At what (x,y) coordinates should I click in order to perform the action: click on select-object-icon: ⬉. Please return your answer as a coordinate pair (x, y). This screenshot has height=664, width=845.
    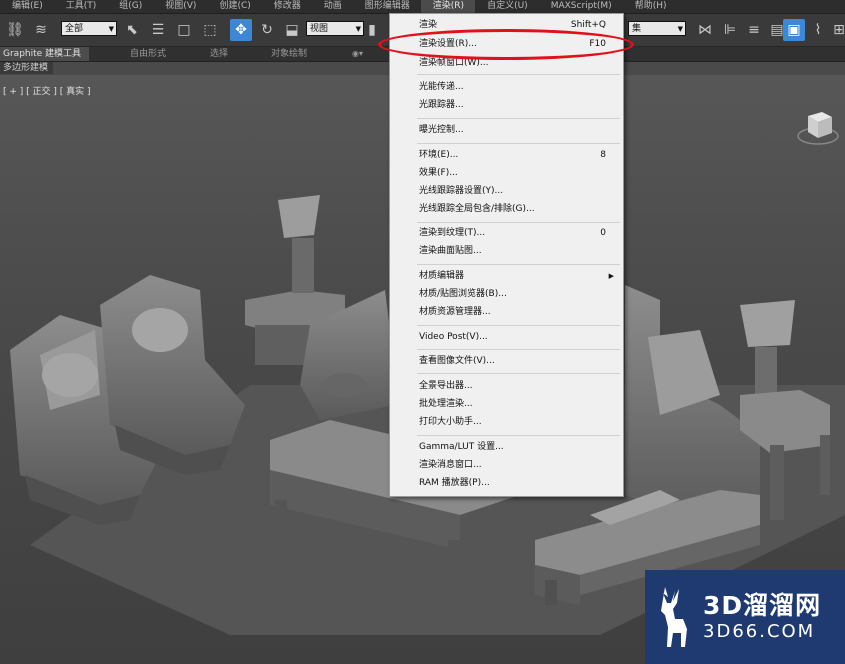
    Looking at the image, I should click on (132, 30).